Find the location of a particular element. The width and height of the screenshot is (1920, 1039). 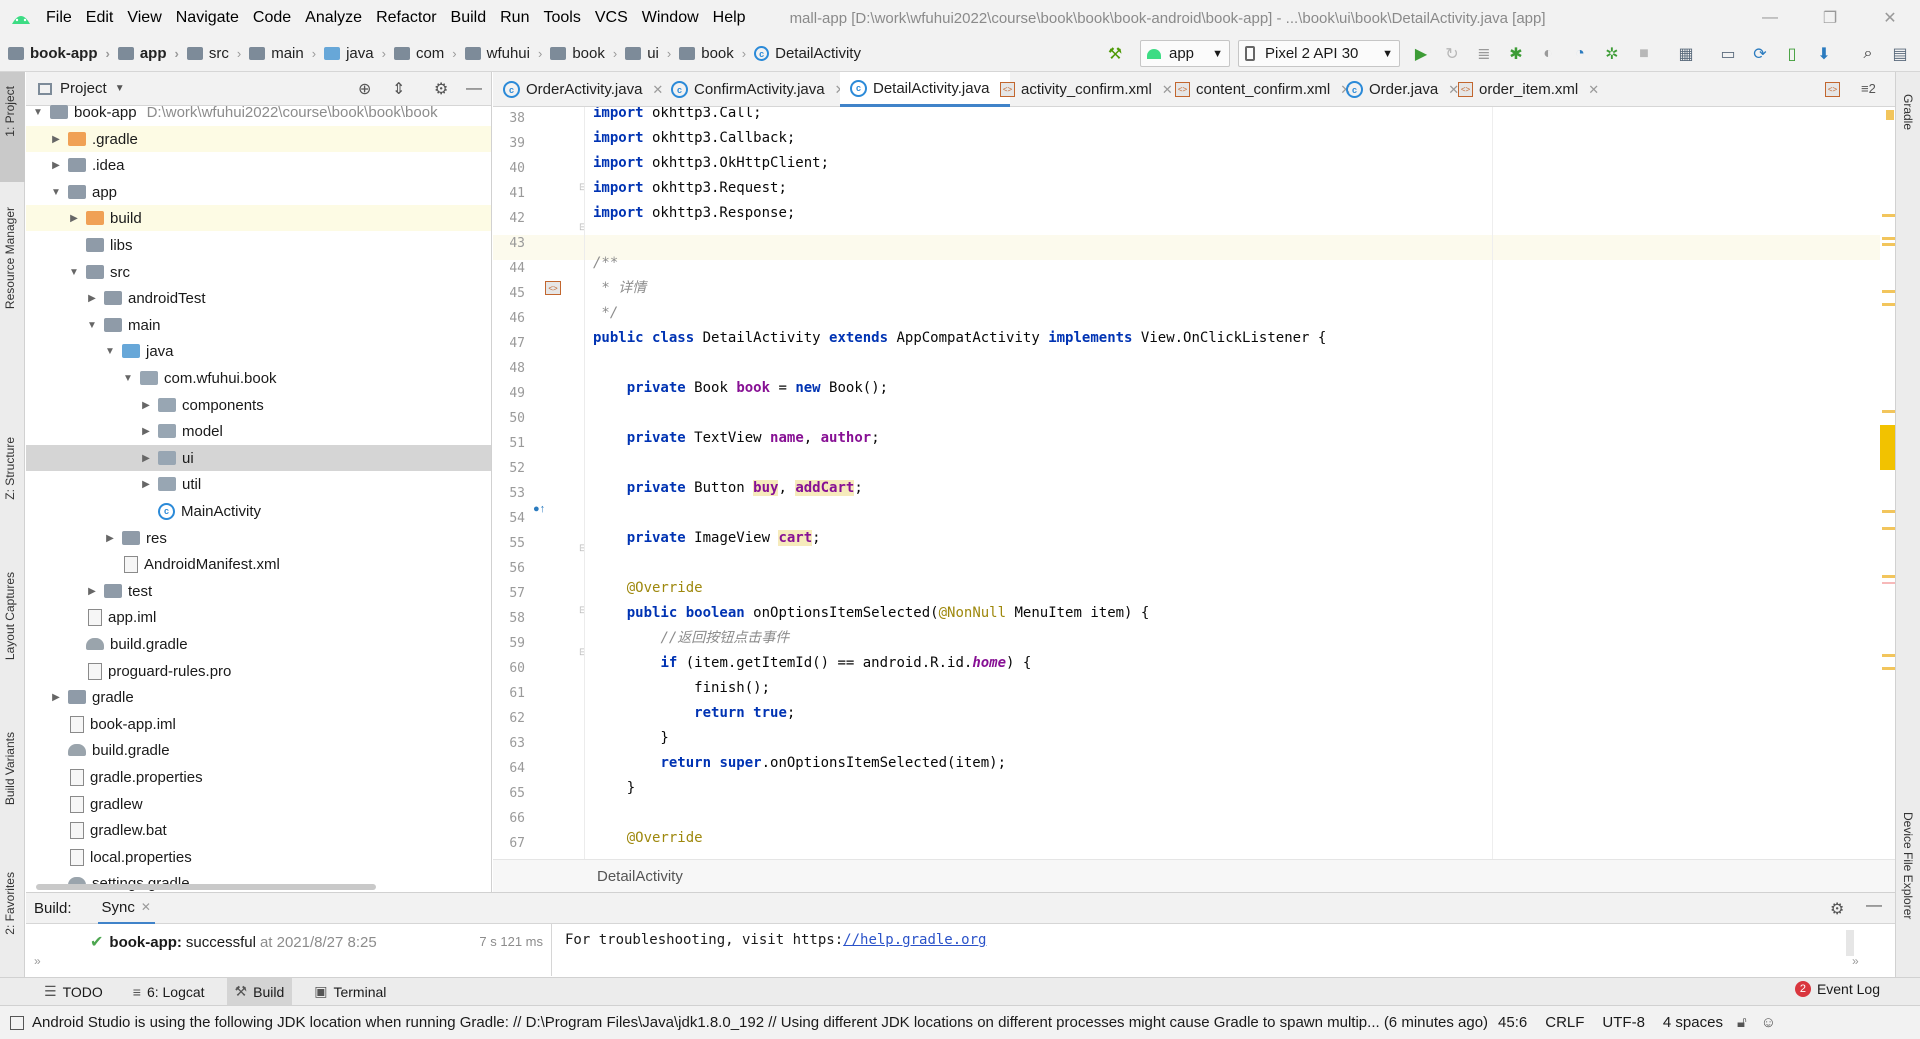

coverage-icon: ◐ is located at coordinates (1548, 54).